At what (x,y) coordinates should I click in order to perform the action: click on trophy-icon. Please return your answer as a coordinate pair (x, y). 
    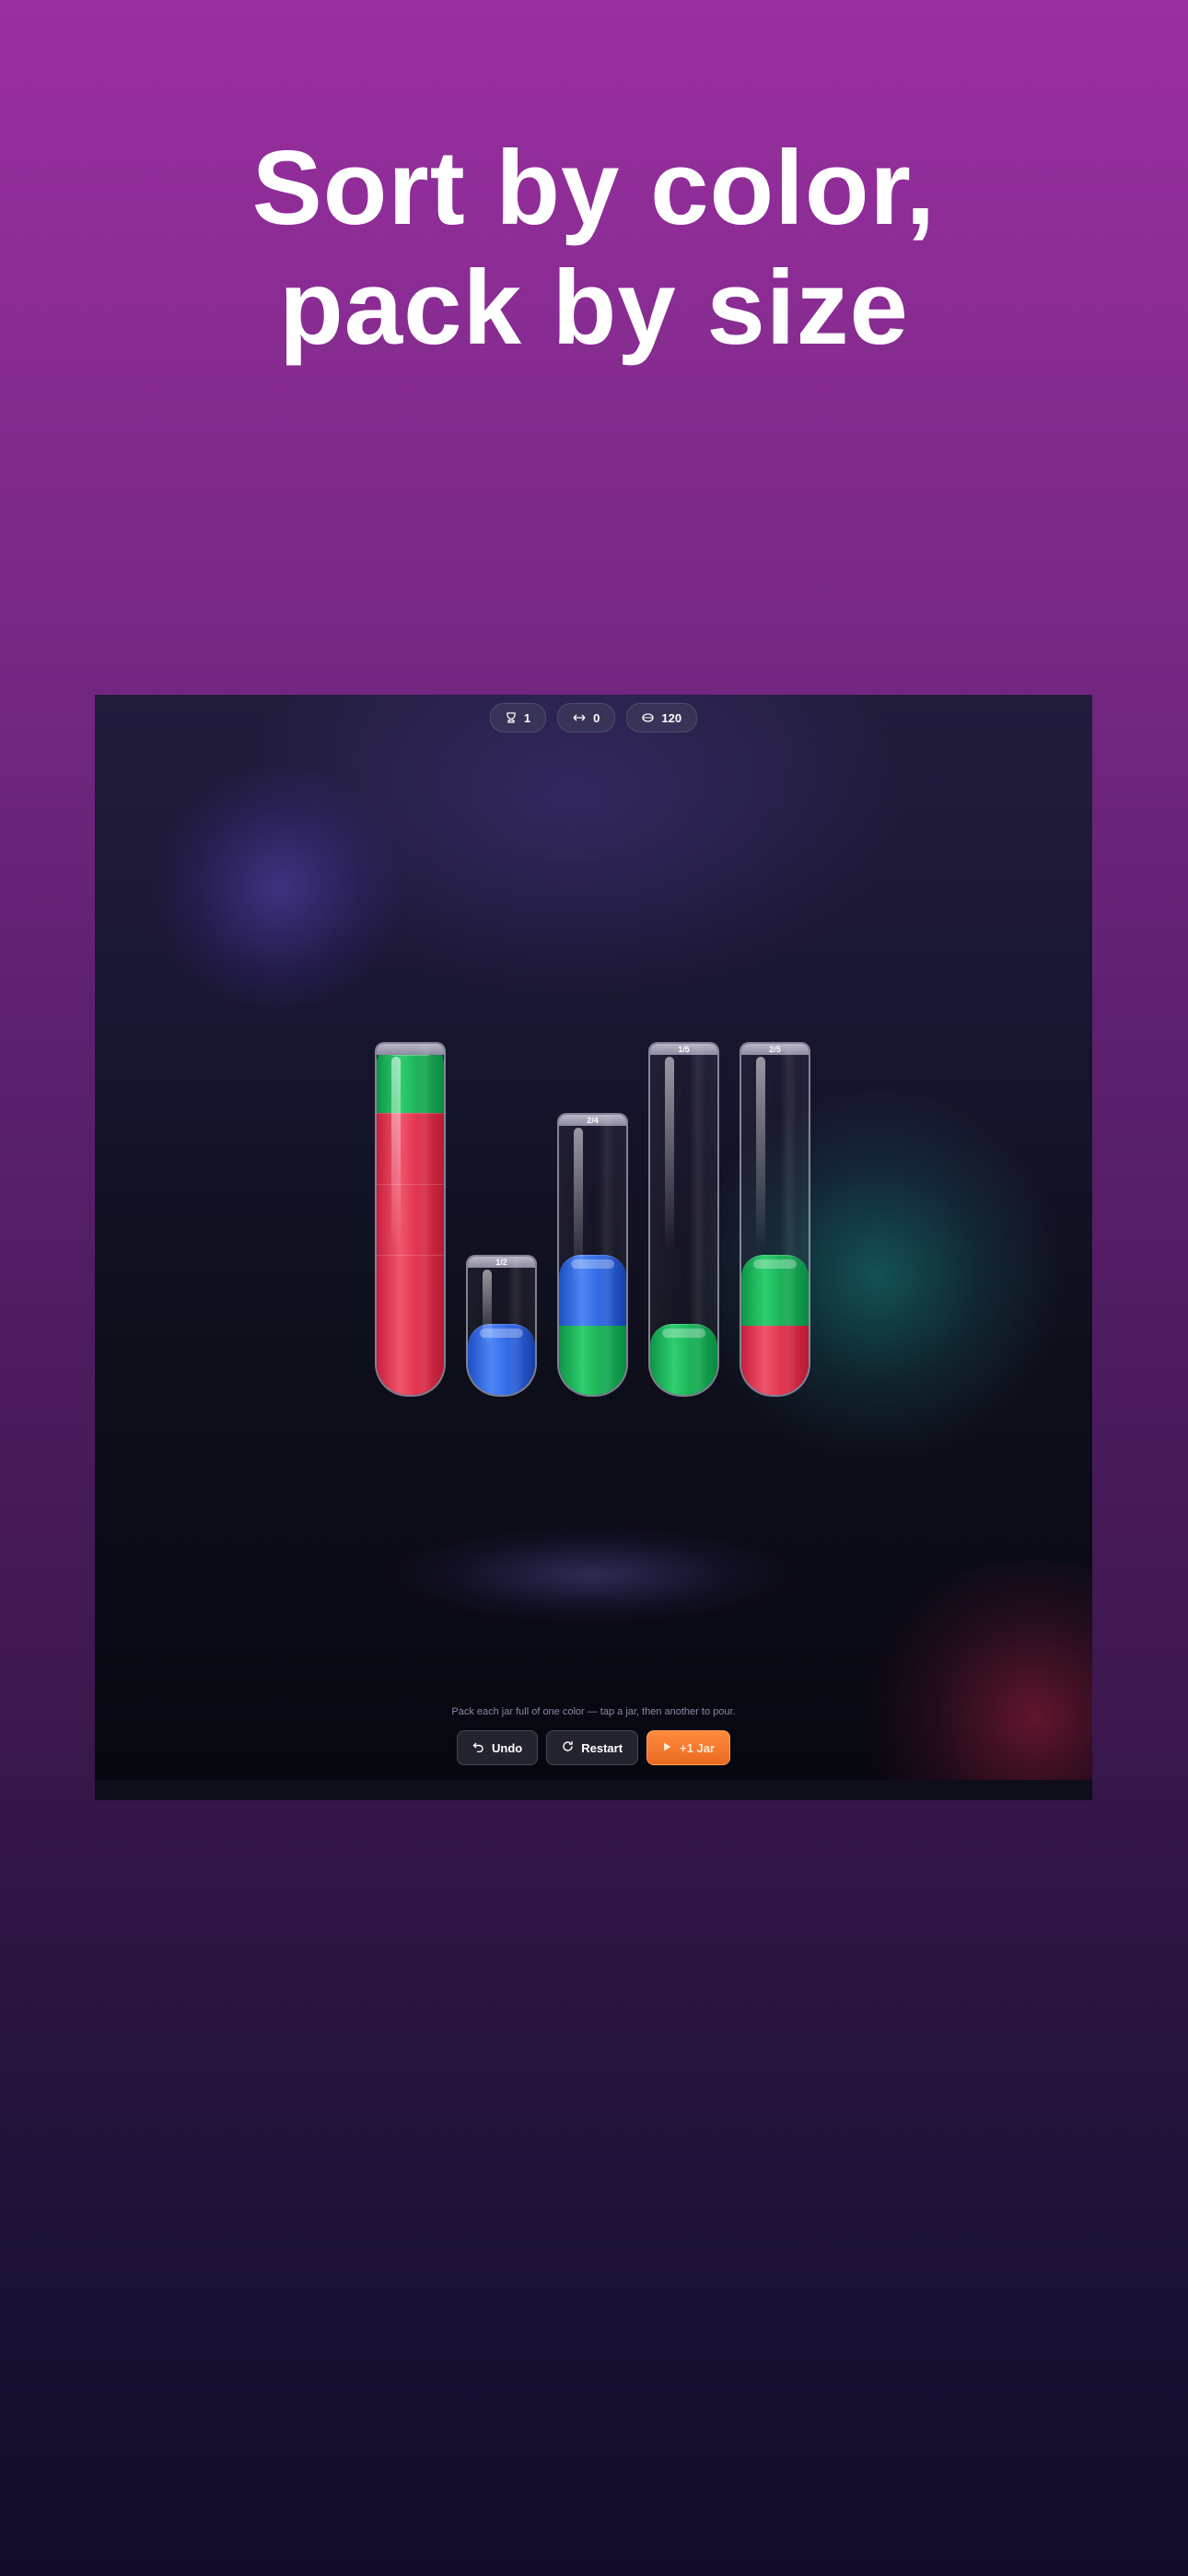
    Looking at the image, I should click on (511, 717).